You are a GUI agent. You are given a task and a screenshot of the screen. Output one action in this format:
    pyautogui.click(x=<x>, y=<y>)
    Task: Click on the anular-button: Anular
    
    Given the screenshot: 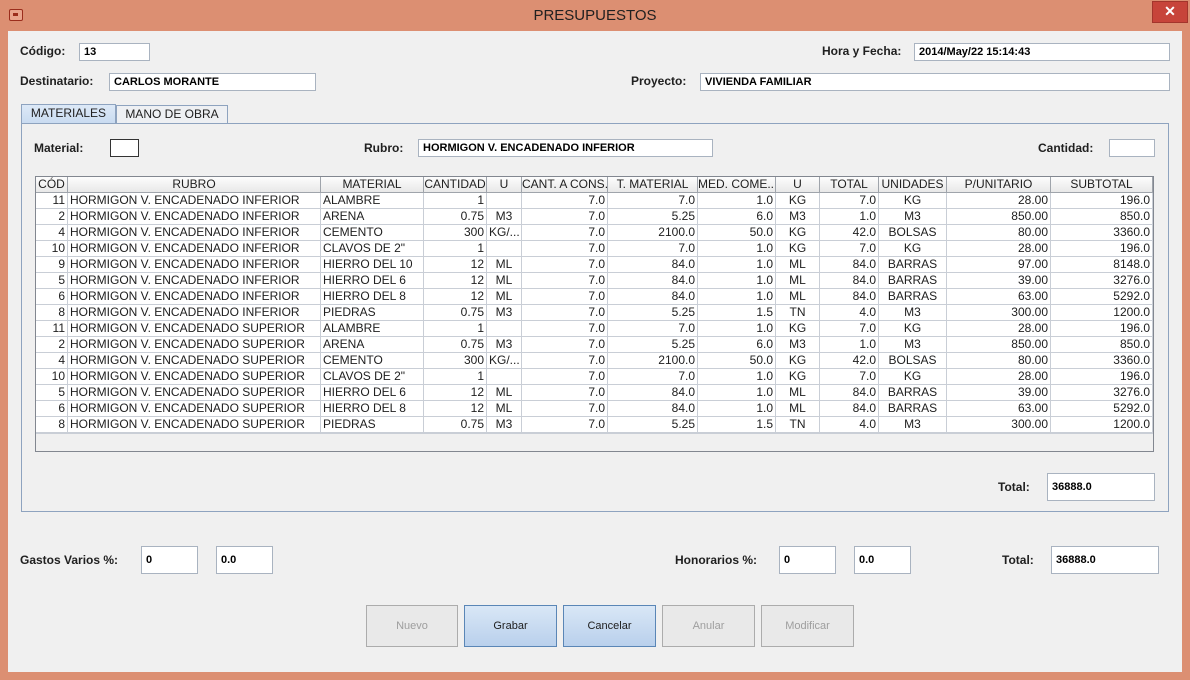 What is the action you would take?
    pyautogui.click(x=708, y=626)
    